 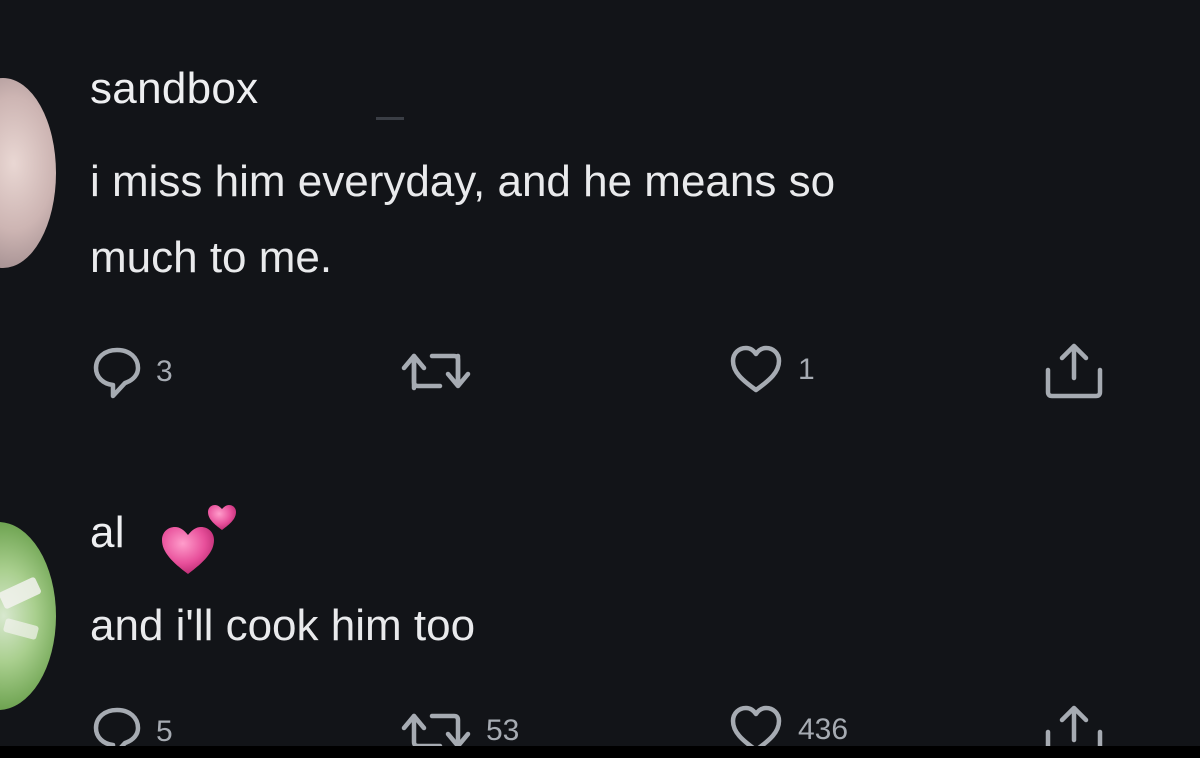 I want to click on share-icon, so click(x=1074, y=371).